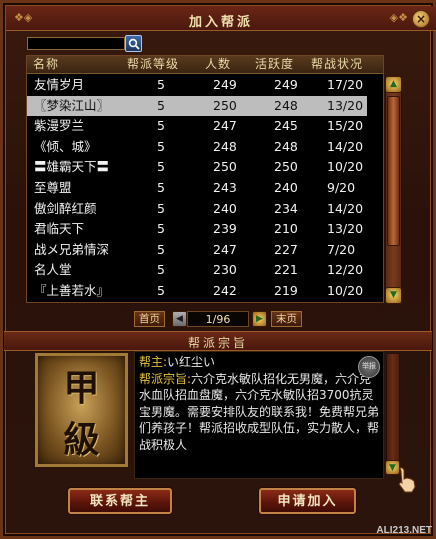 The width and height of the screenshot is (436, 539). I want to click on guild-activity: 210, so click(286, 229).